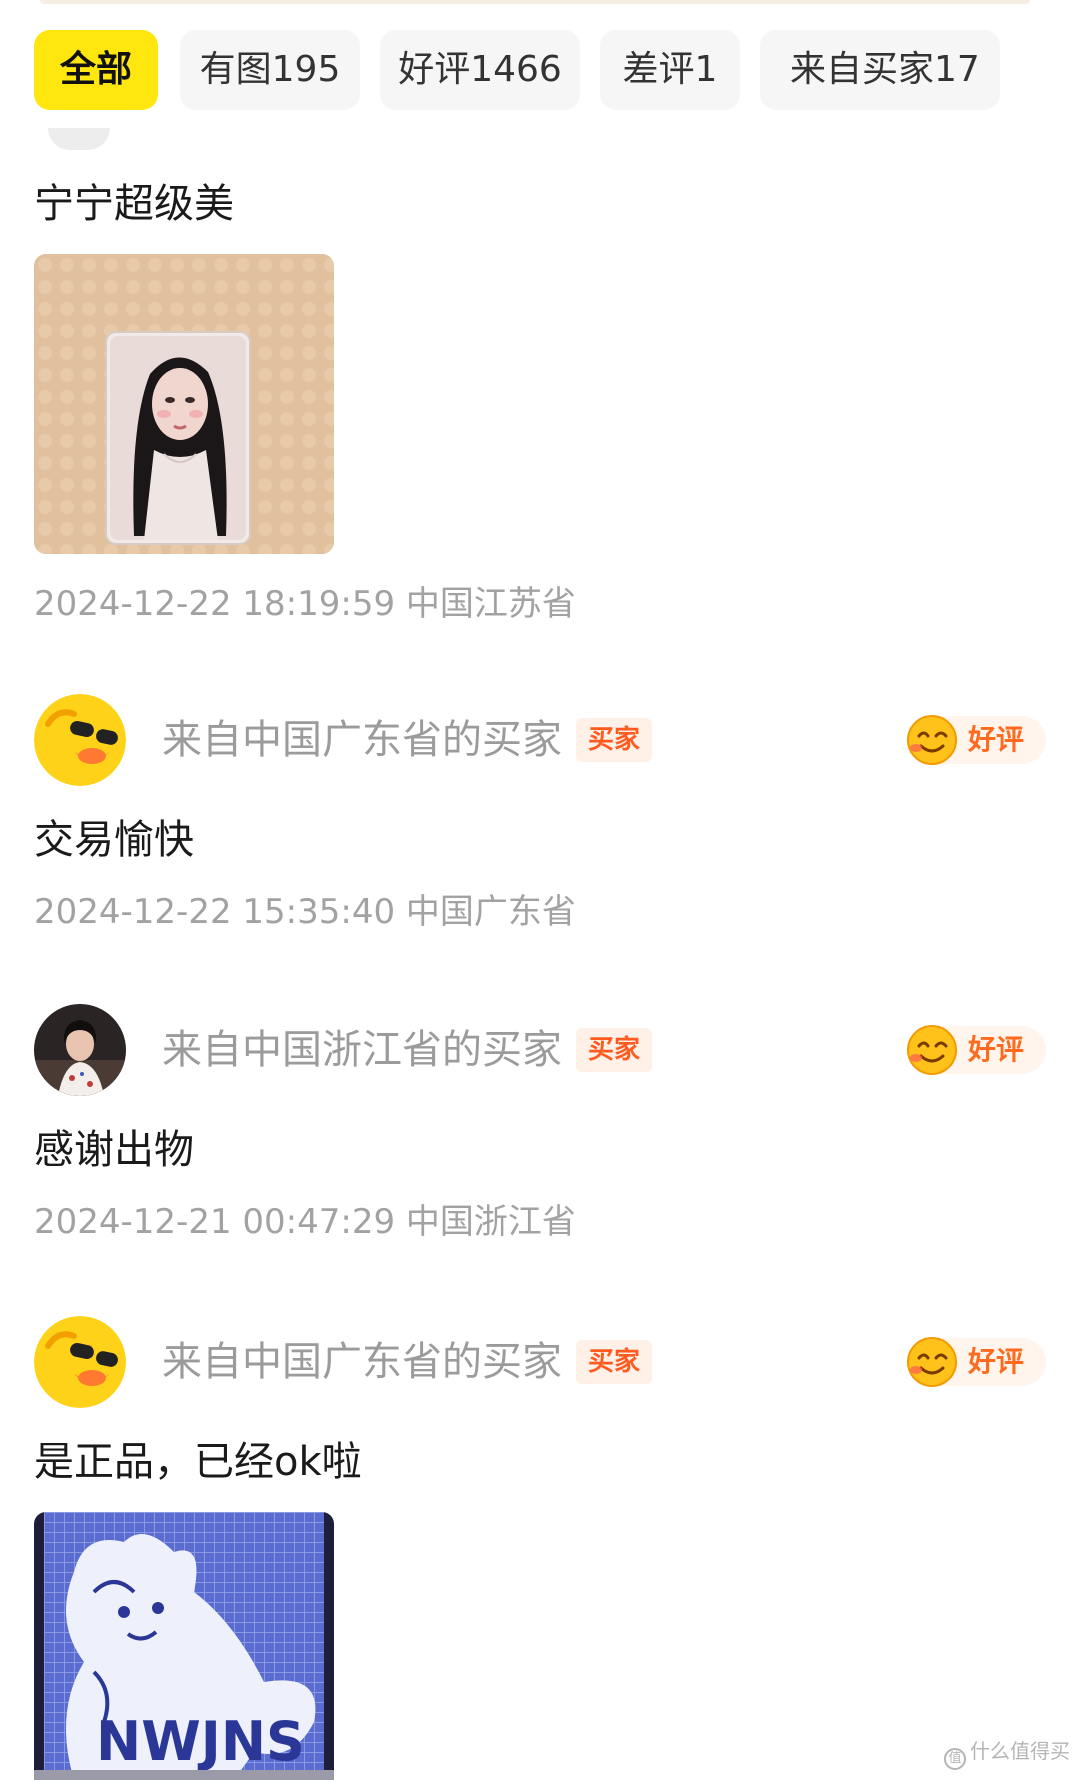 The image size is (1080, 1780). Describe the element at coordinates (480, 70) in the screenshot. I see `tab-positive: 好评1466` at that location.